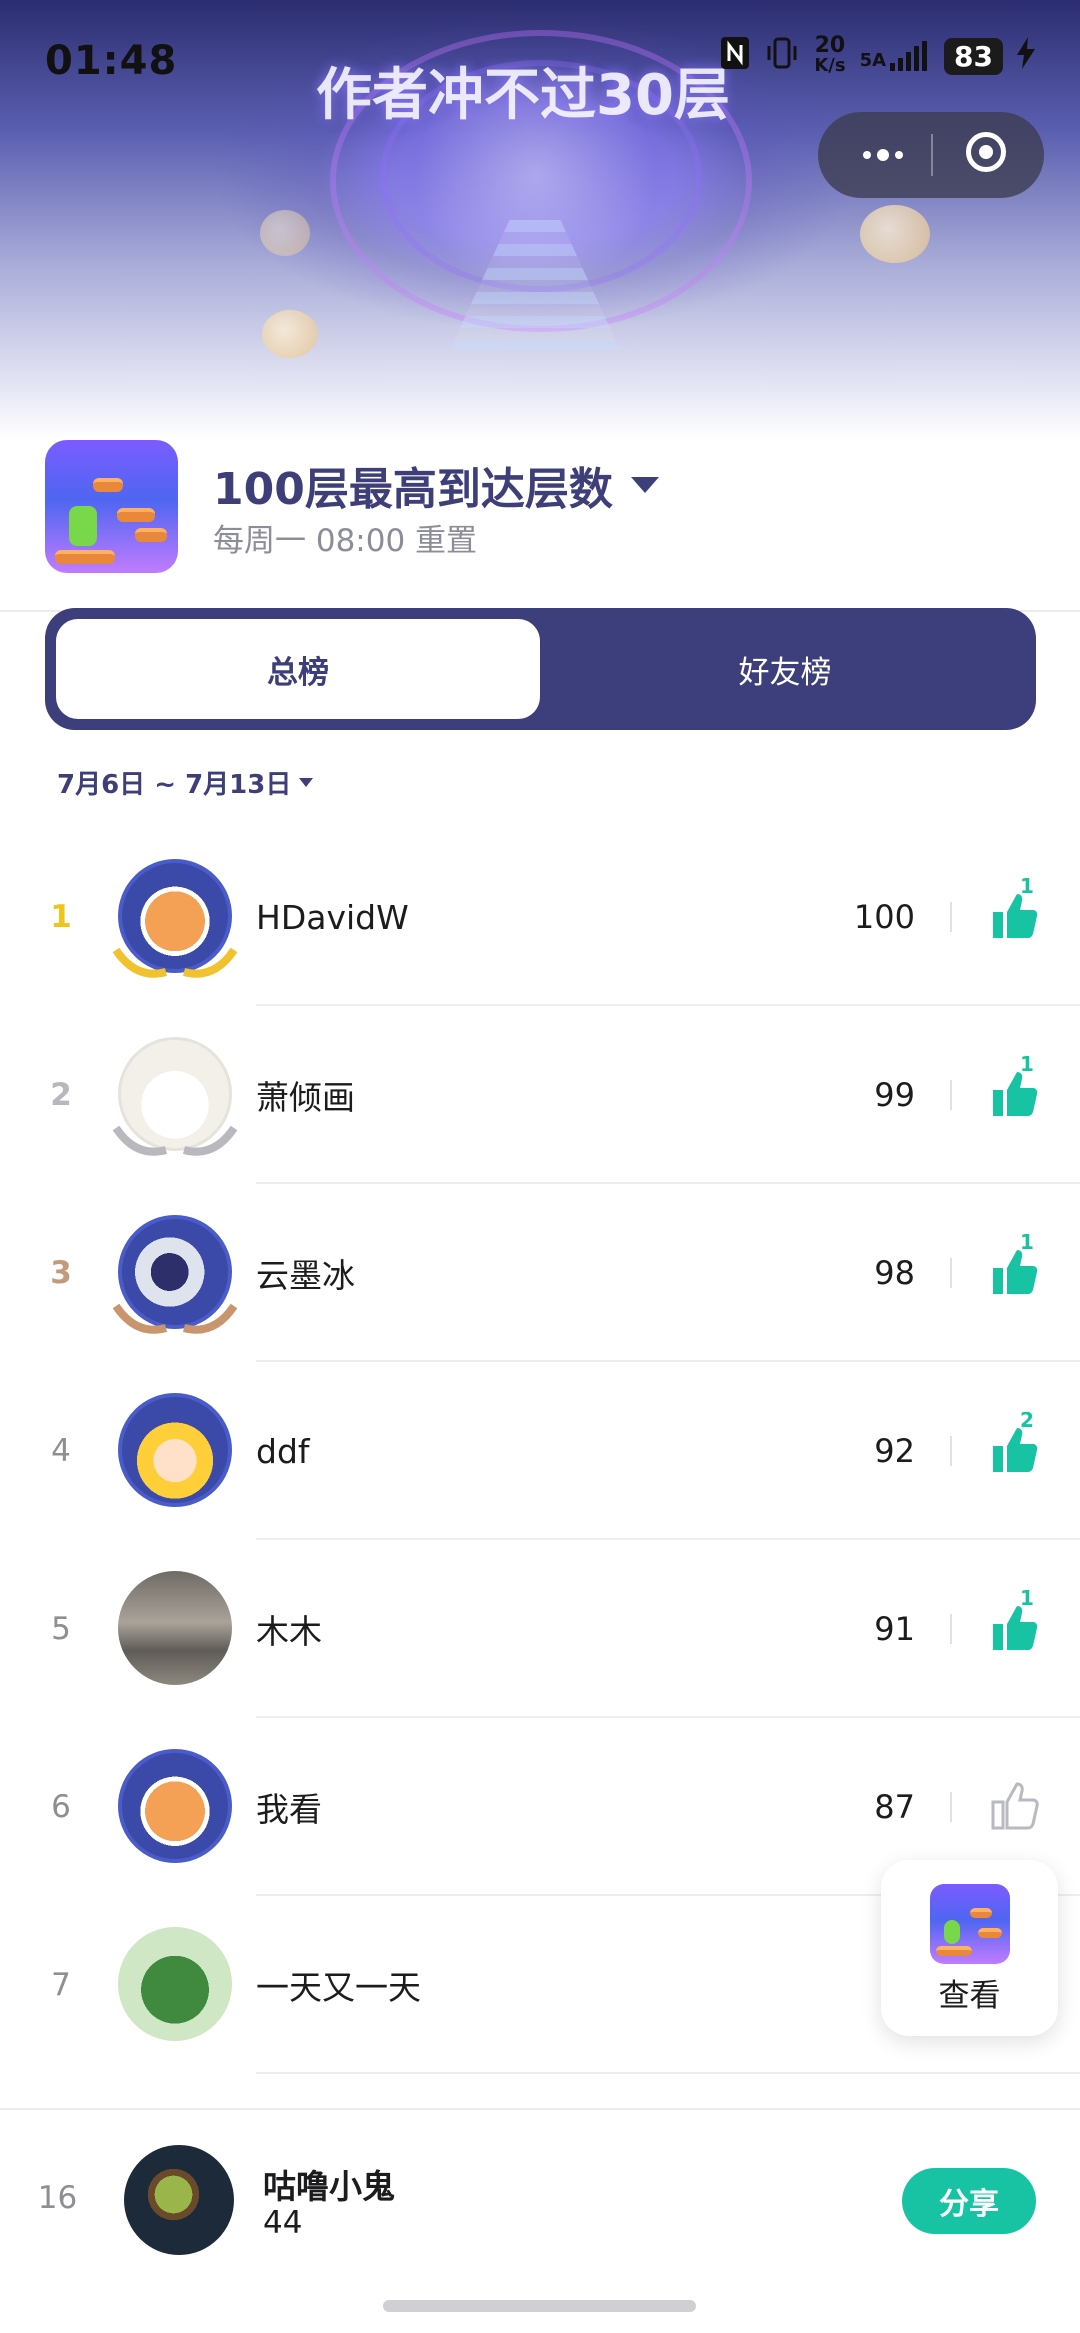  What do you see at coordinates (1015, 1806) in the screenshot?
I see `thumbs-up-outline-icon` at bounding box center [1015, 1806].